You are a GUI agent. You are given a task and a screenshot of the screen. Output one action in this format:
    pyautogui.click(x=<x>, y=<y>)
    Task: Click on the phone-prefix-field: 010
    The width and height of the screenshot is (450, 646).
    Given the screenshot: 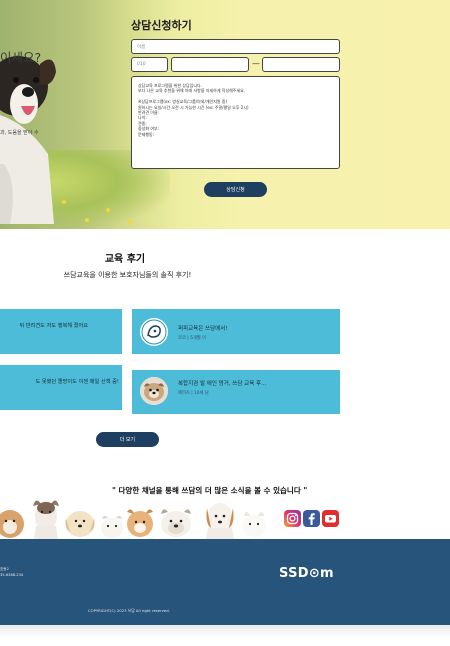 What is the action you would take?
    pyautogui.click(x=149, y=64)
    